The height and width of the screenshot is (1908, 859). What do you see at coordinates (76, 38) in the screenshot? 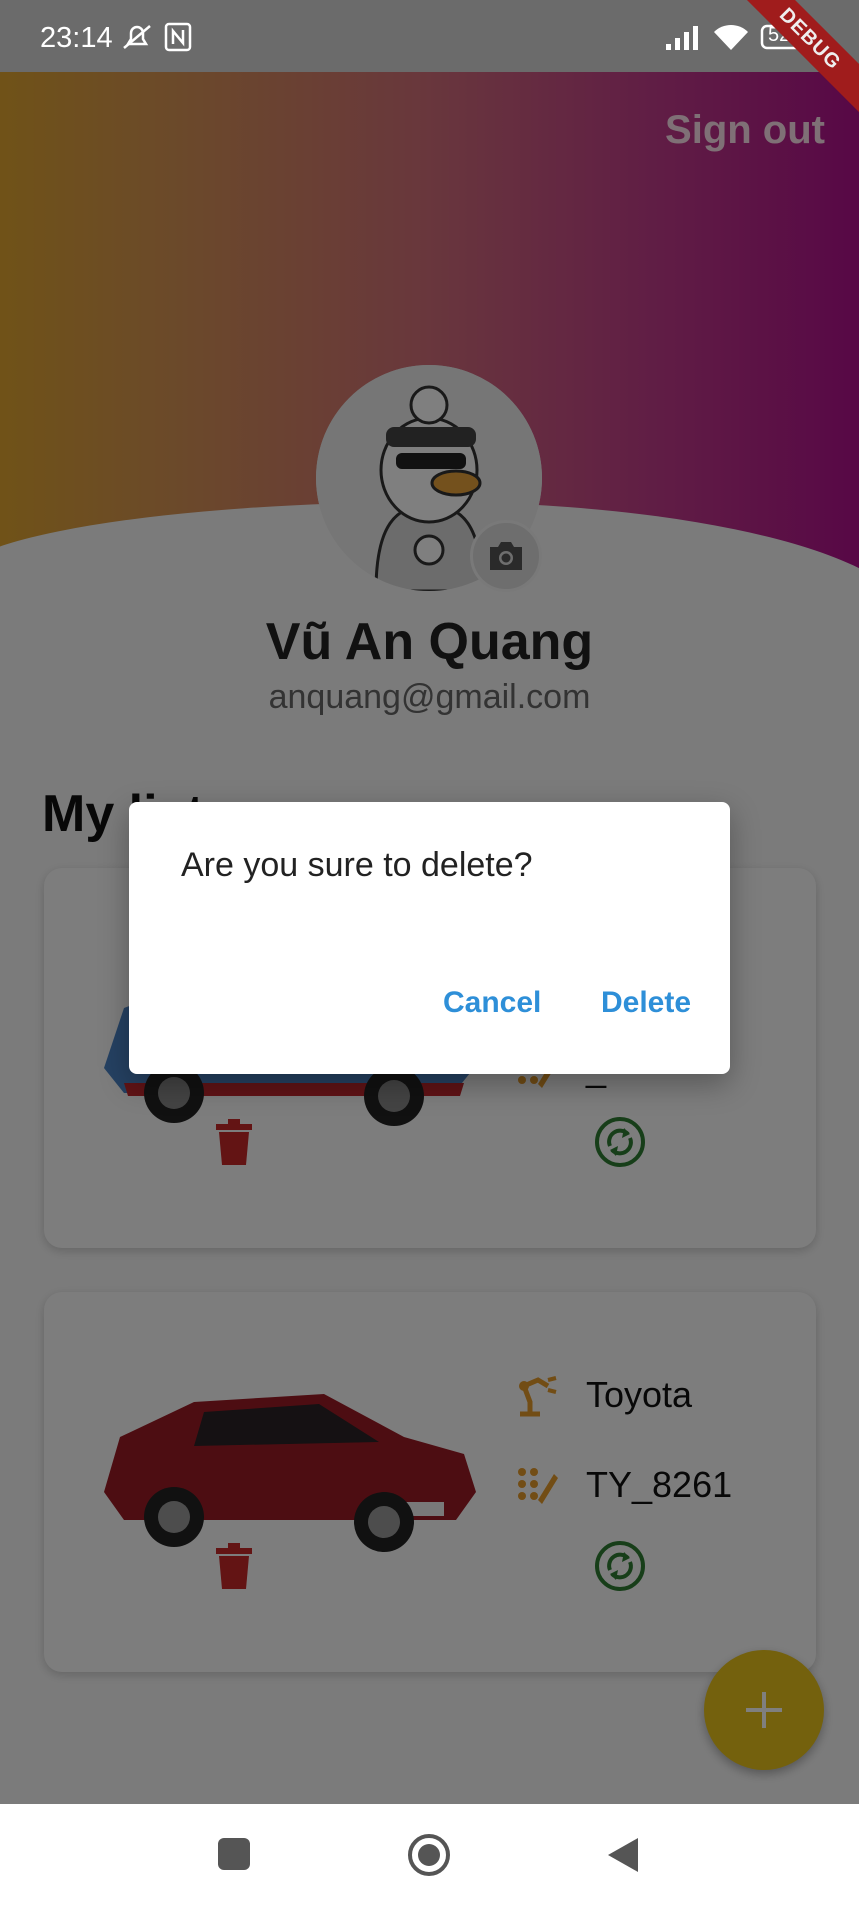
I see `status-time: 23:14` at bounding box center [76, 38].